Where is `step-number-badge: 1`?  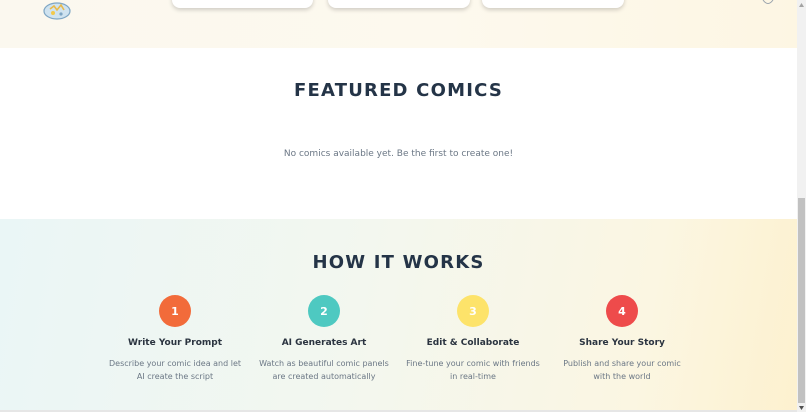
step-number-badge: 1 is located at coordinates (175, 311).